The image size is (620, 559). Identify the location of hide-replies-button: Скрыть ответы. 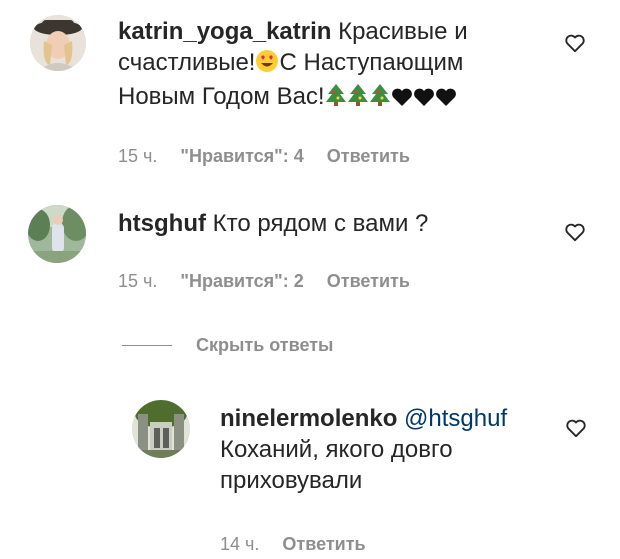
(264, 345).